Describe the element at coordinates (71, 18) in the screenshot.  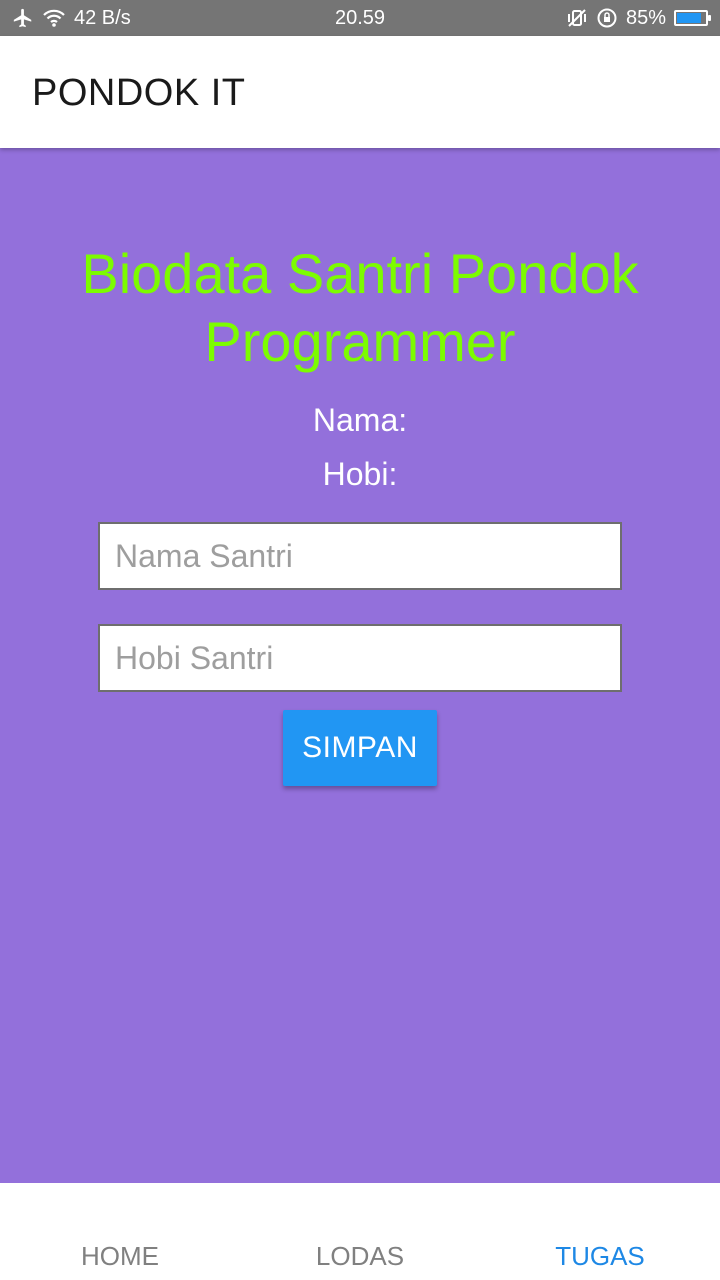
I see `status-left: 42 B/s` at that location.